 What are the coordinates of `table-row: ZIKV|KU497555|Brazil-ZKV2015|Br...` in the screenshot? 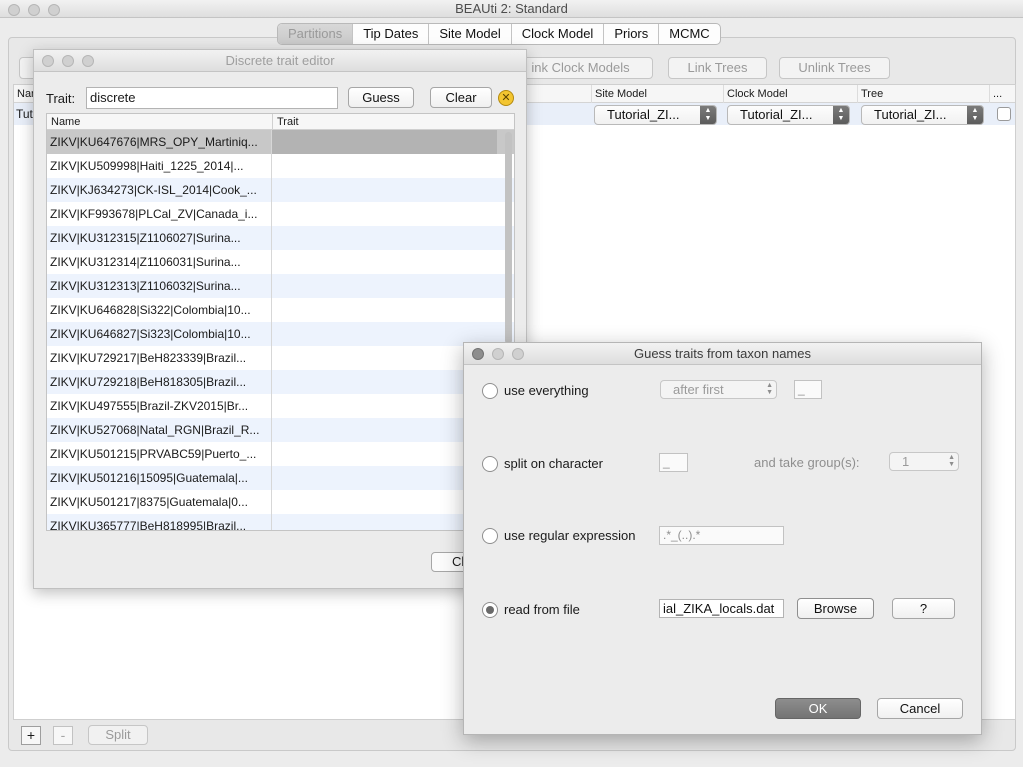 It's located at (280, 406).